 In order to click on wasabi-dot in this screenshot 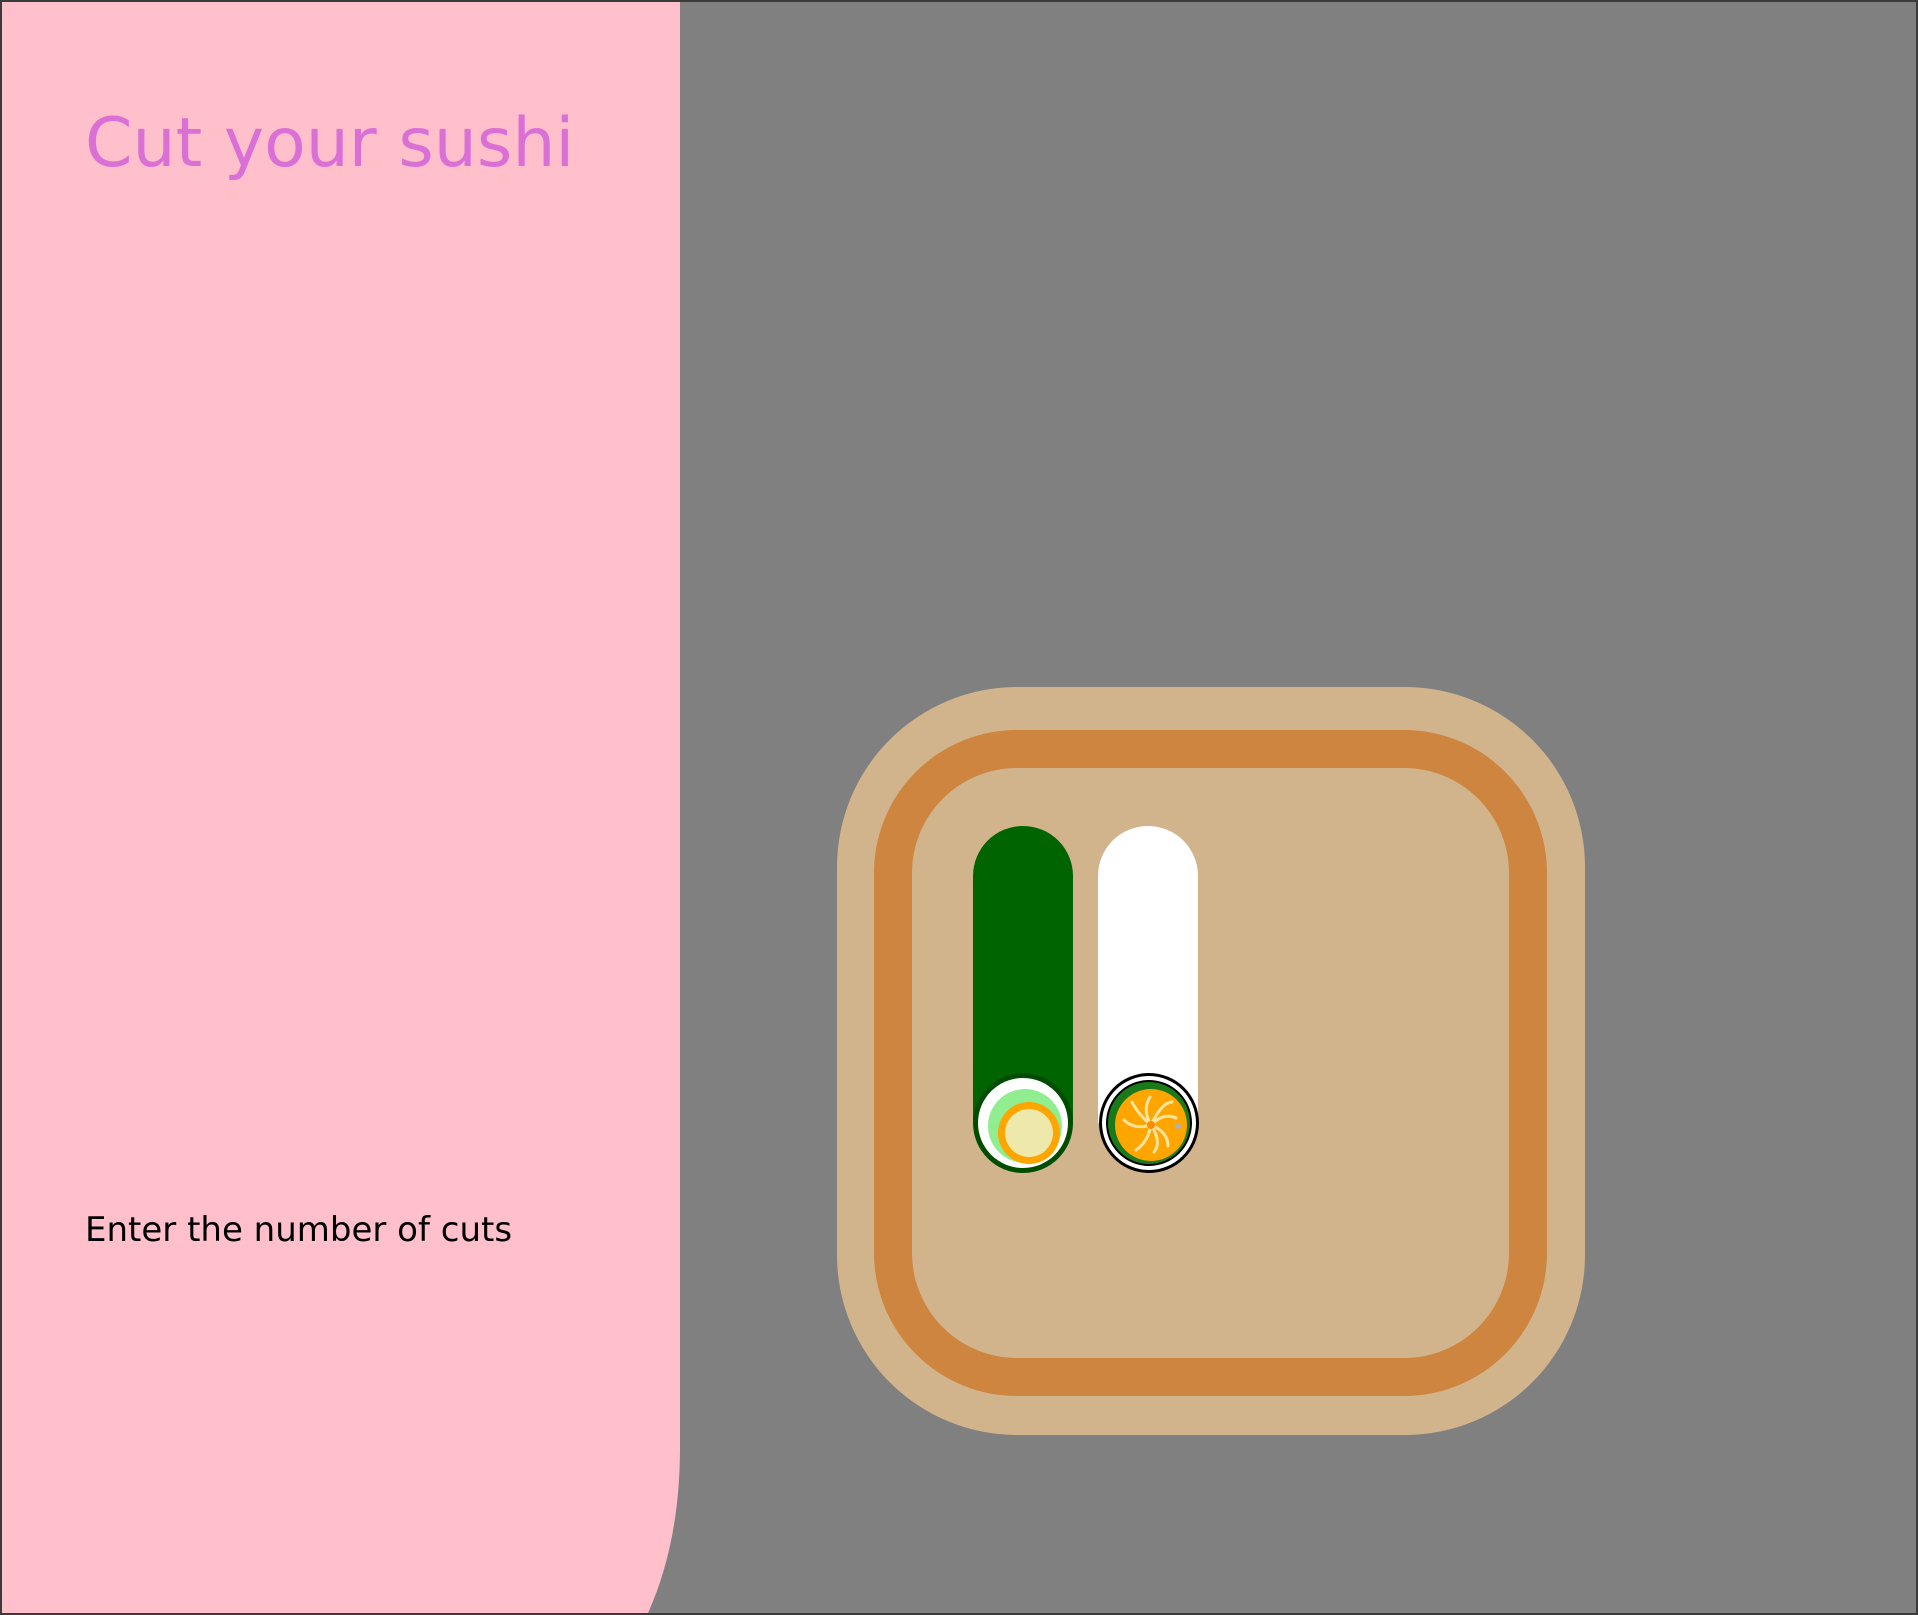, I will do `click(1178, 1126)`.